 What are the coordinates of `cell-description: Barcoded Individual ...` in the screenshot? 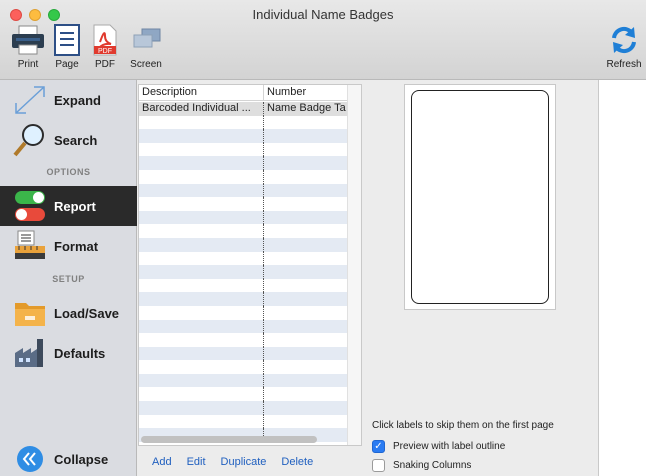 It's located at (201, 109).